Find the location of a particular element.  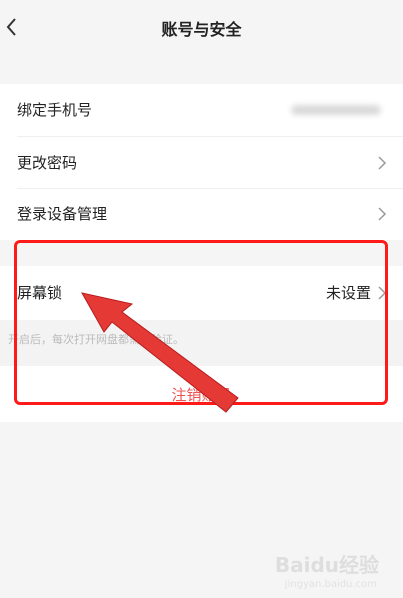

watermark-url: jingyan.baidu.com is located at coordinates (330, 584).